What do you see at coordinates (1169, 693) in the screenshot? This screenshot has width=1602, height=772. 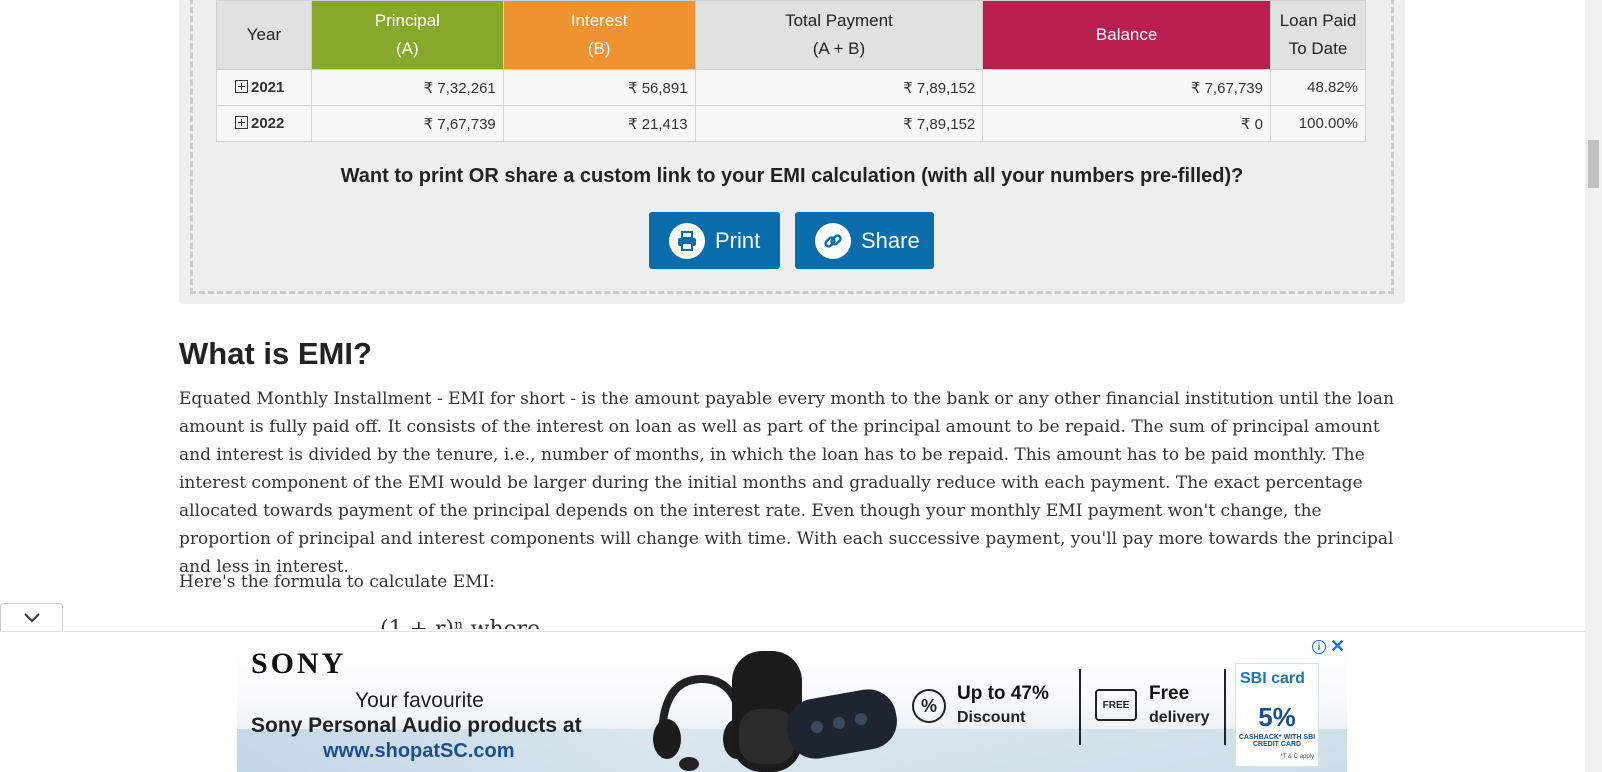 I see `ad-offer-delivery-title: Free` at bounding box center [1169, 693].